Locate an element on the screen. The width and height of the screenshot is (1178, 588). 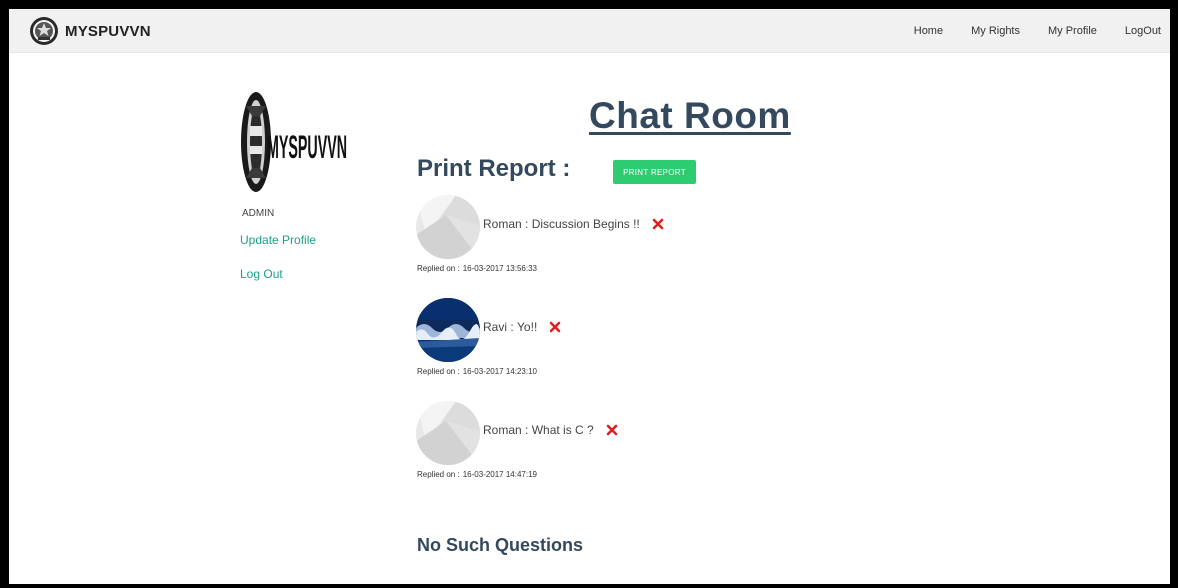
print-report-button: PRINT REPORT is located at coordinates (654, 172).